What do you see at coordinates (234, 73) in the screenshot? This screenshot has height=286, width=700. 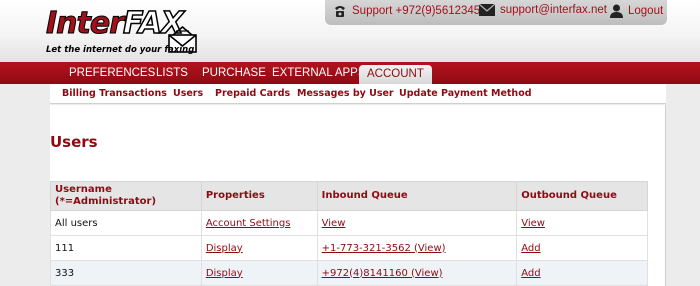 I see `nav-purchase: PURCHASE` at bounding box center [234, 73].